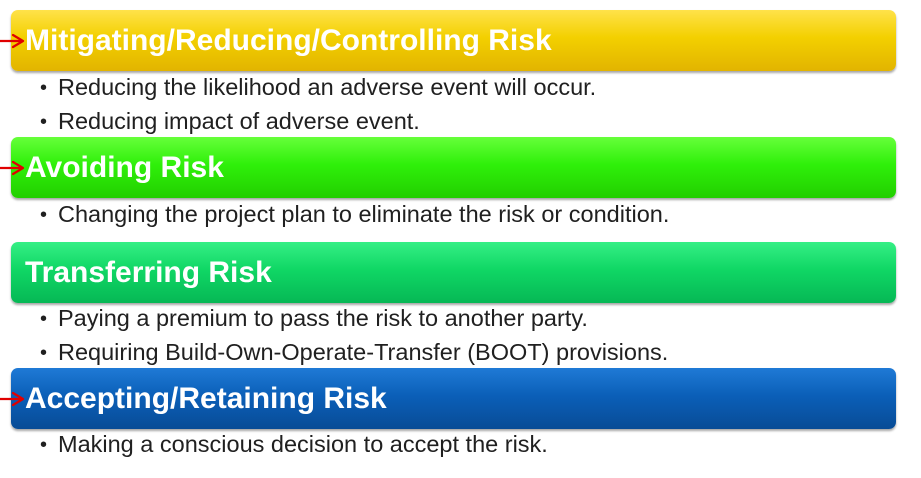  Describe the element at coordinates (453, 272) in the screenshot. I see `section-header-transferring: Transferring Risk` at that location.